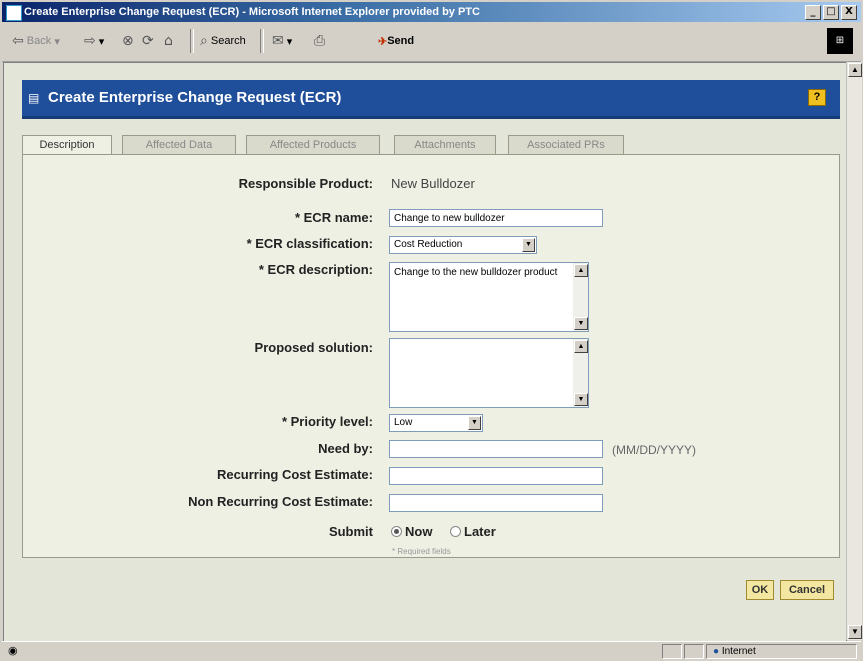 The width and height of the screenshot is (863, 661). Describe the element at coordinates (489, 373) in the screenshot. I see `proposed-solution-textarea: ▲ ▼` at that location.